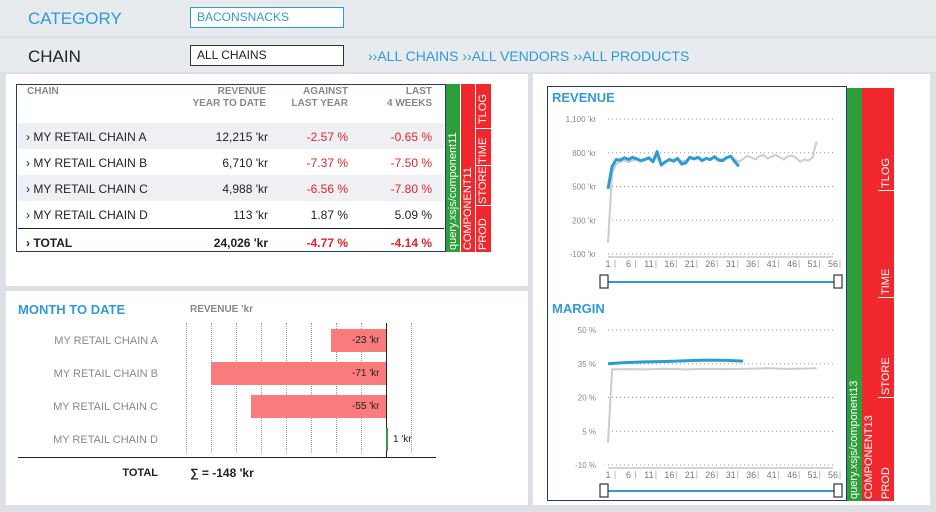 Image resolution: width=936 pixels, height=512 pixels. What do you see at coordinates (583, 254) in the screenshot?
I see `y-tick-label: -100 'kr` at bounding box center [583, 254].